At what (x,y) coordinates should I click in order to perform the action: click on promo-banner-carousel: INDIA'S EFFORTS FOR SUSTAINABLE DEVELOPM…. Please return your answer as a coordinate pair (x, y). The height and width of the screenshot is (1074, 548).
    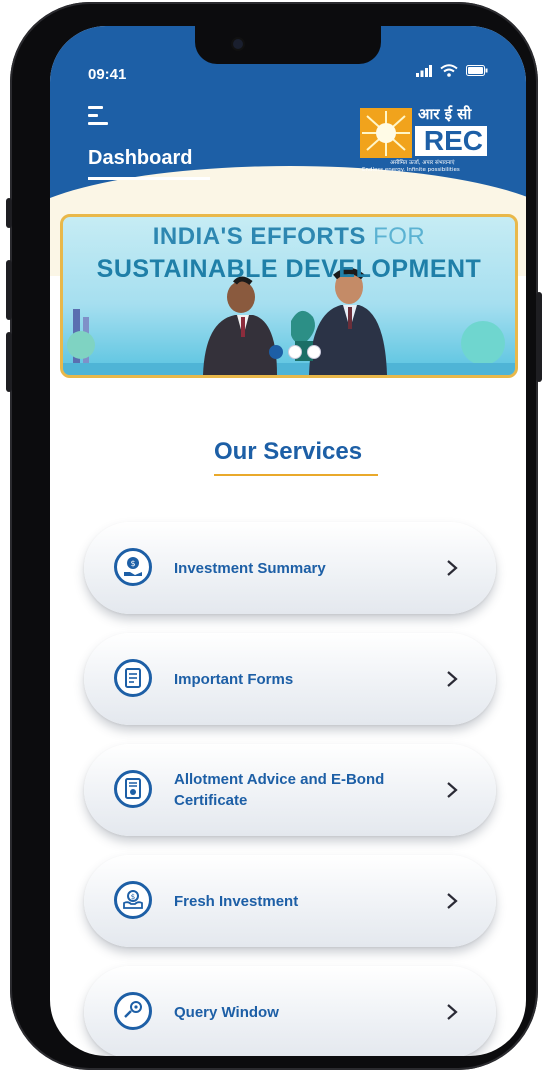
    Looking at the image, I should click on (289, 296).